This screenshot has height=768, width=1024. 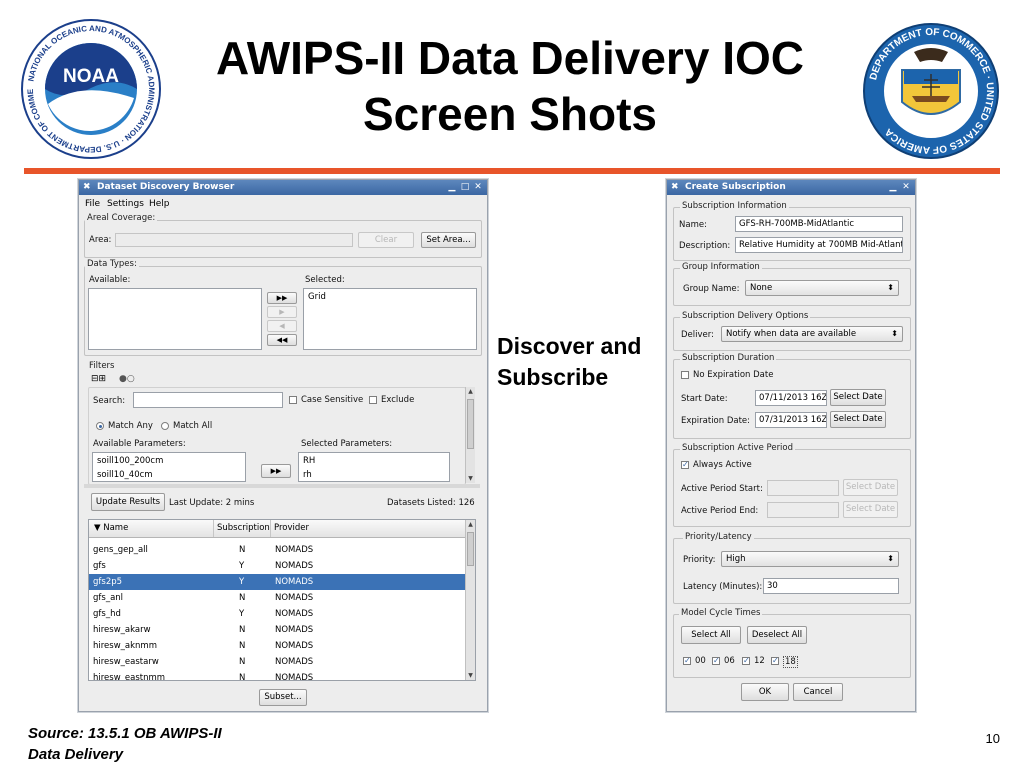 What do you see at coordinates (810, 559) in the screenshot?
I see `priority-select: High ⬍` at bounding box center [810, 559].